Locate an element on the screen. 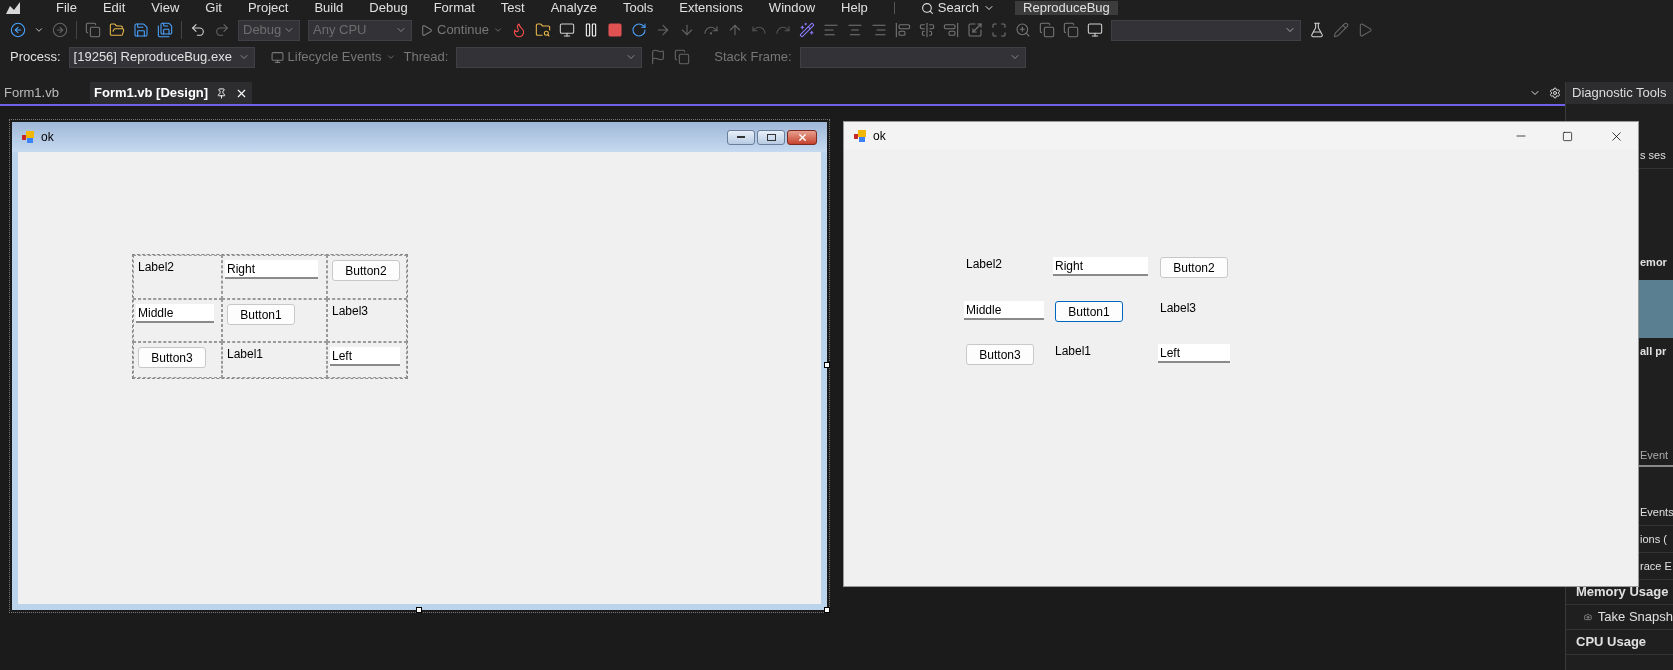  minimize-button is located at coordinates (741, 137).